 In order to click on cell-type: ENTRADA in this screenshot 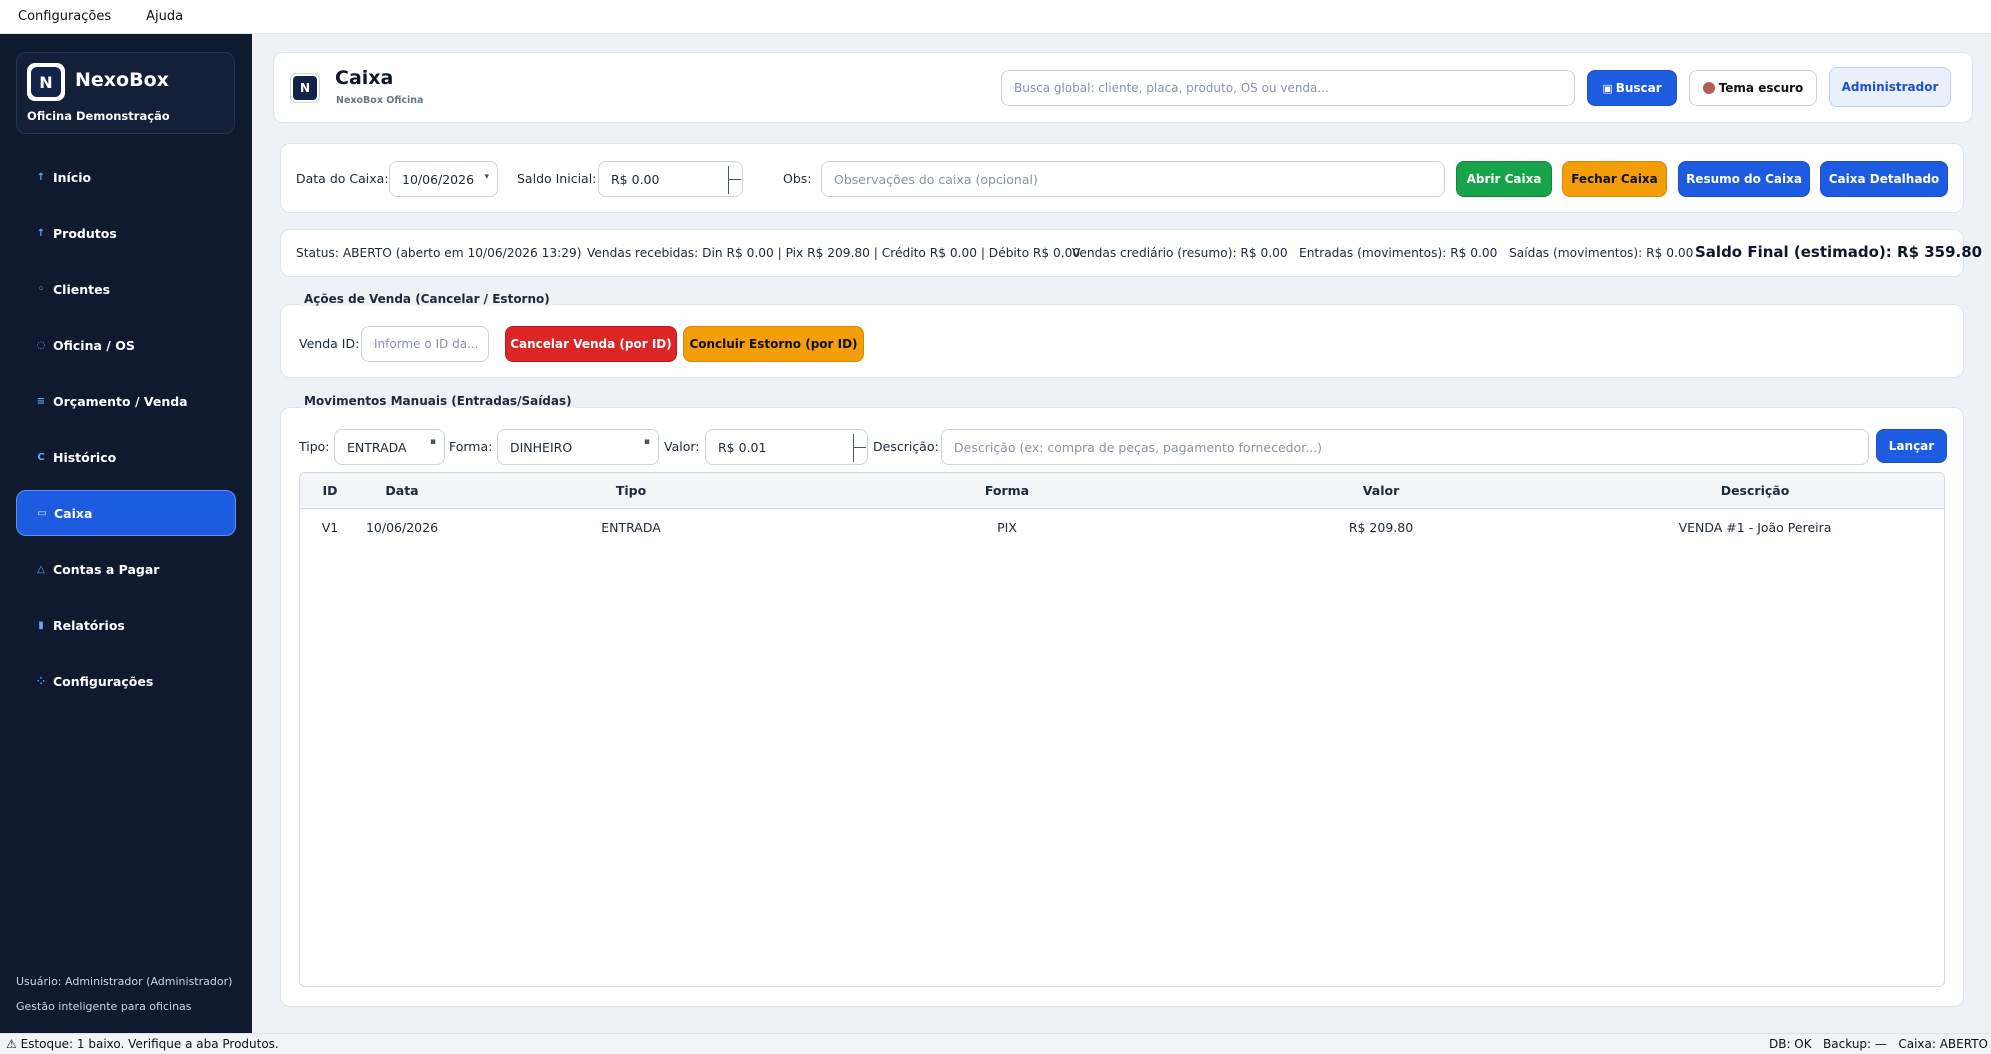, I will do `click(631, 527)`.